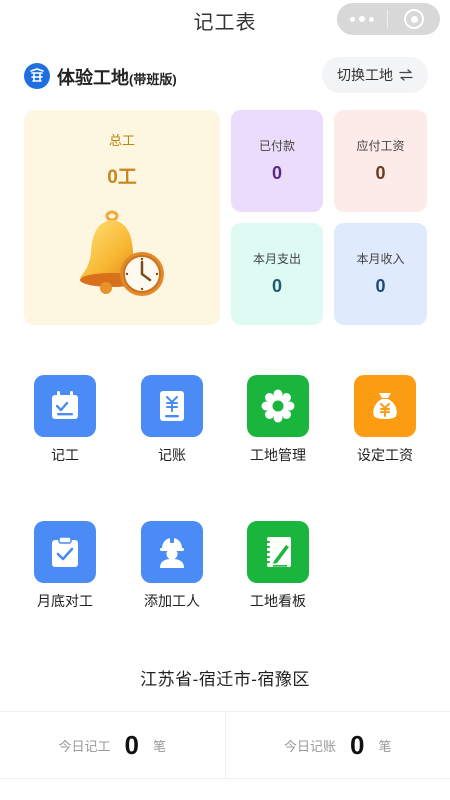 The width and height of the screenshot is (450, 800). I want to click on site-manage-button: 工地管理, so click(278, 420).